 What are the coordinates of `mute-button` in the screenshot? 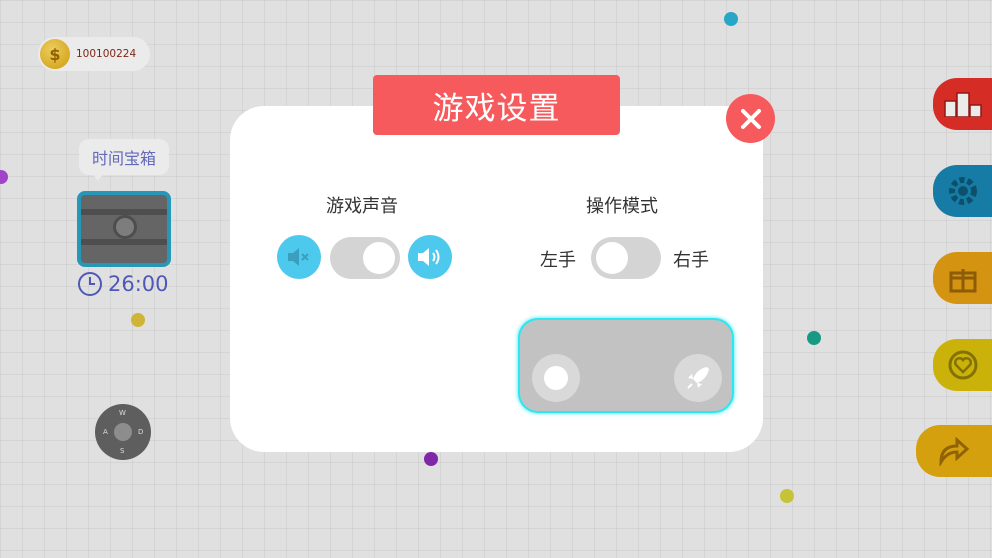 It's located at (299, 257).